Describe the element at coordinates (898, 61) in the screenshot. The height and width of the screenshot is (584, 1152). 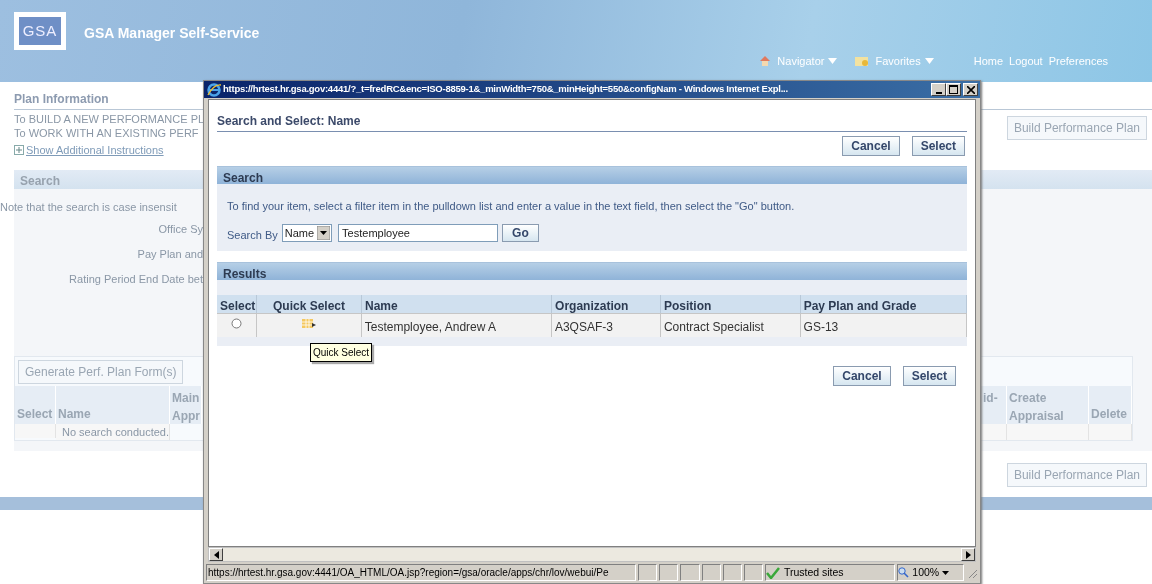
I see `nav-menu: Favorites` at that location.